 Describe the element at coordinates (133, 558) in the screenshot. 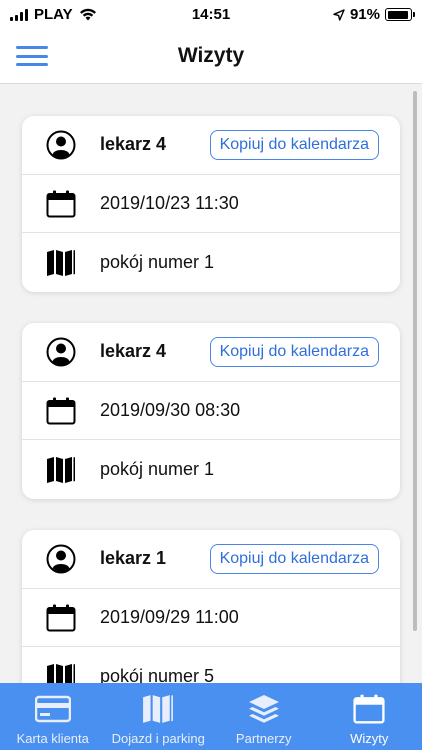

I see `doctor-name: lekarz 1` at that location.